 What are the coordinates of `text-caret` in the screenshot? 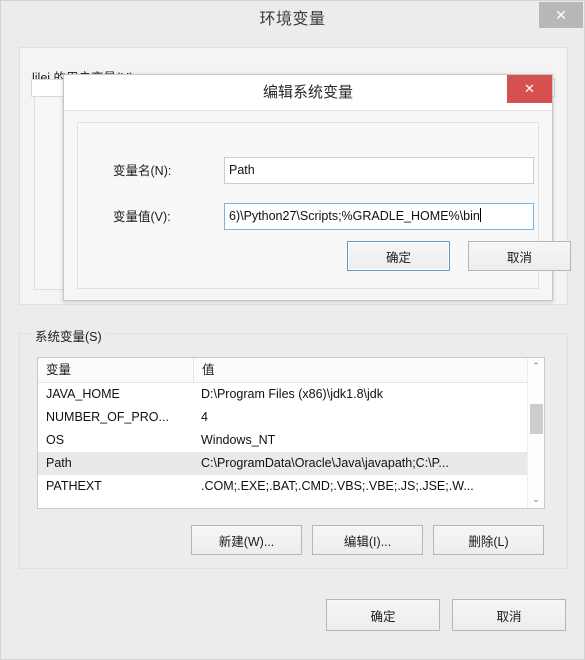 It's located at (480, 215).